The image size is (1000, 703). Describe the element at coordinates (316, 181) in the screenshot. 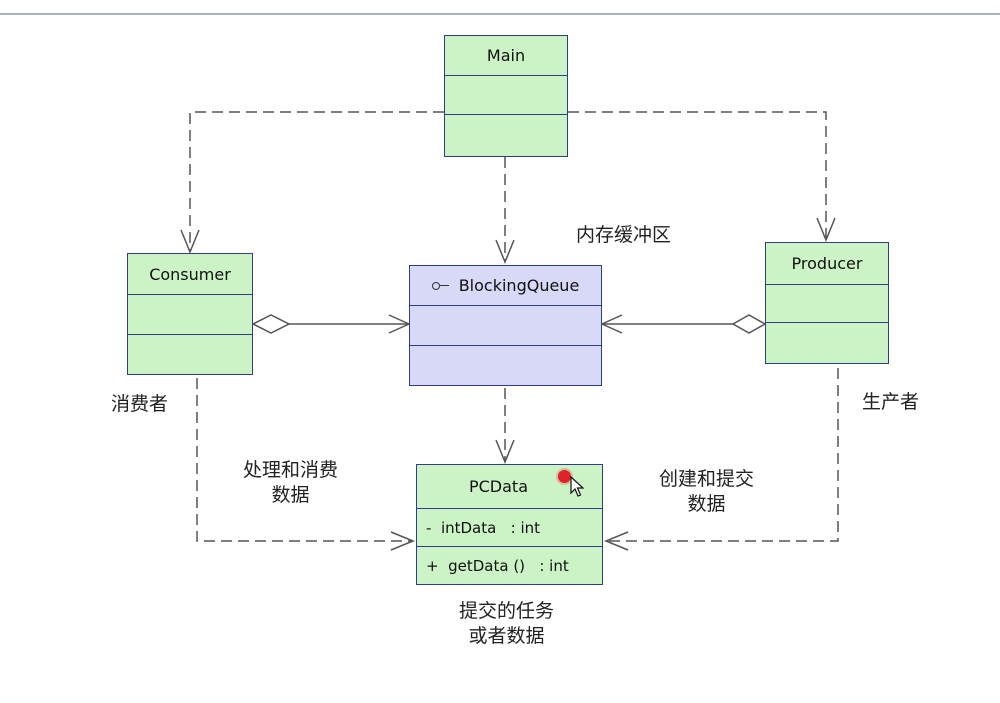

I see `dep-main-consumer` at that location.